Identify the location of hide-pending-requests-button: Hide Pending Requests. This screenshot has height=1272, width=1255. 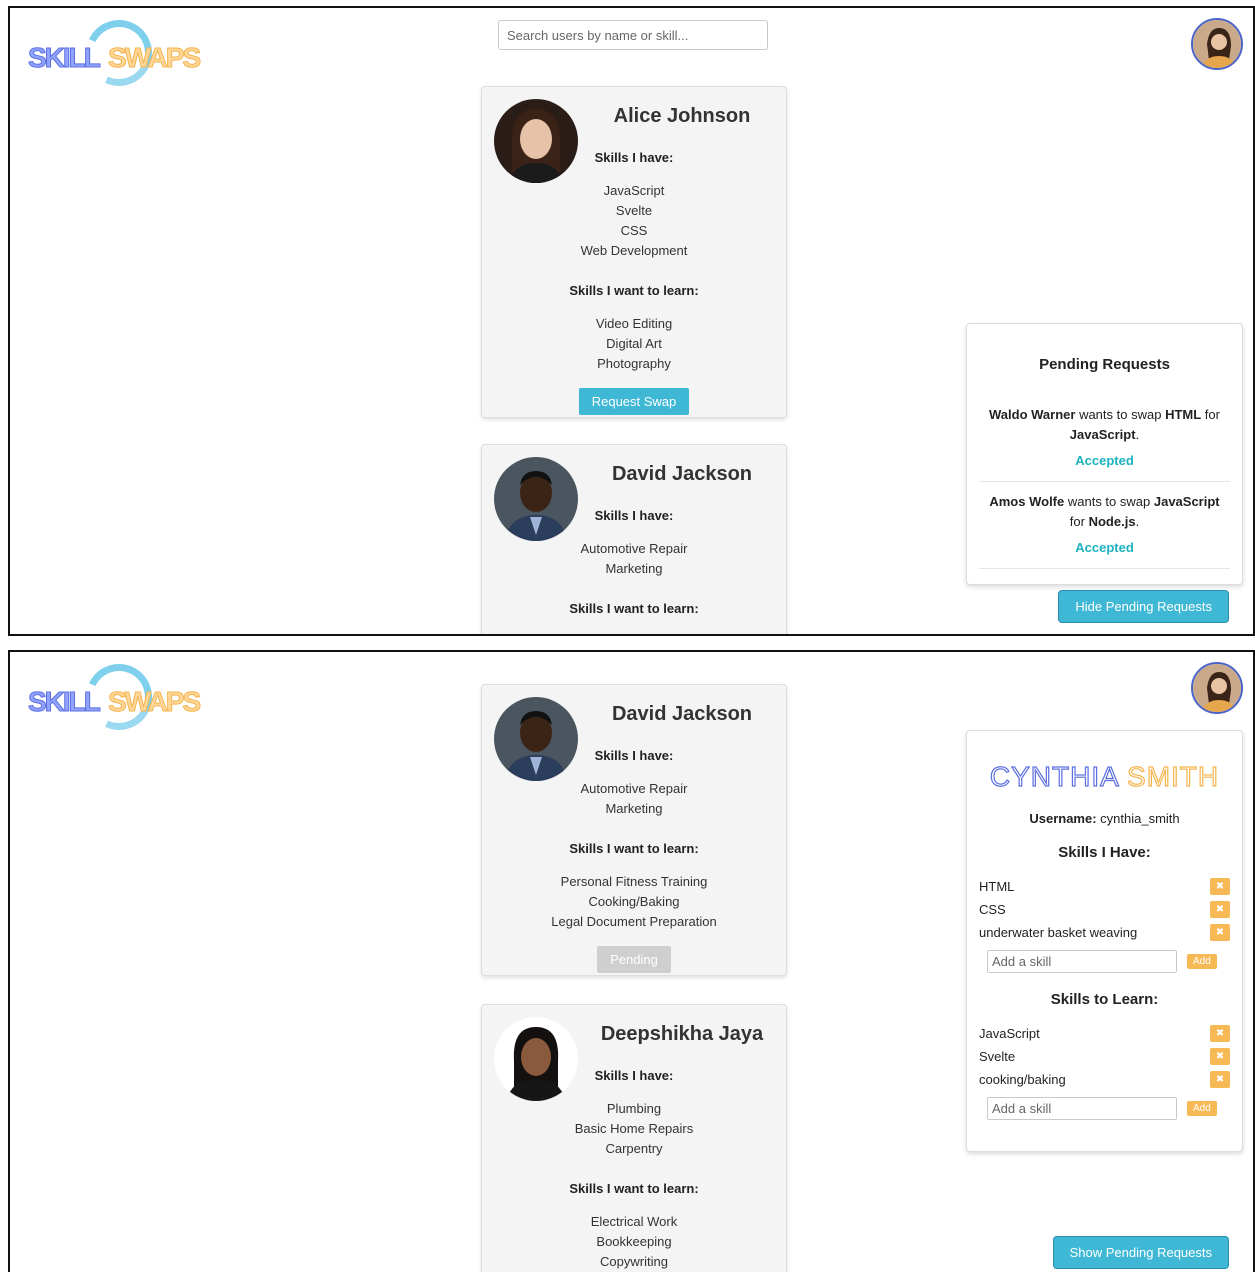
(1143, 606).